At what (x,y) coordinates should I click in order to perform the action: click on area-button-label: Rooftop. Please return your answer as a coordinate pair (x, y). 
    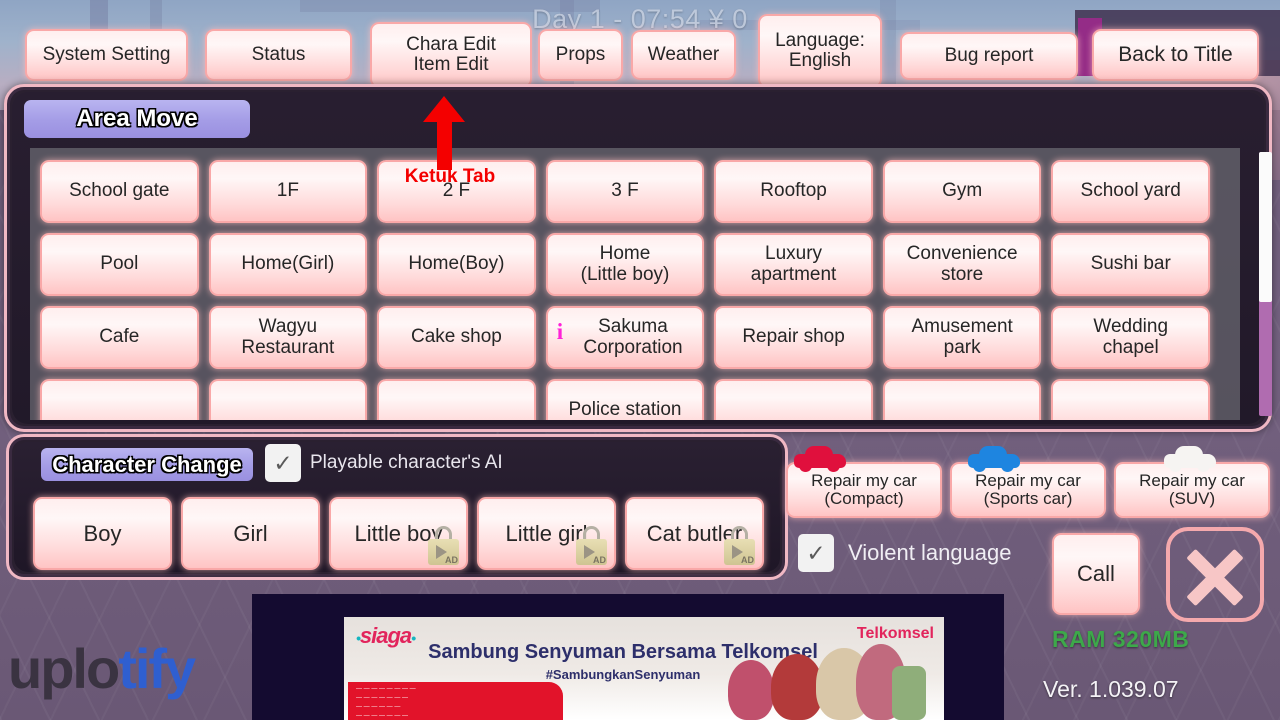
    Looking at the image, I should click on (793, 191).